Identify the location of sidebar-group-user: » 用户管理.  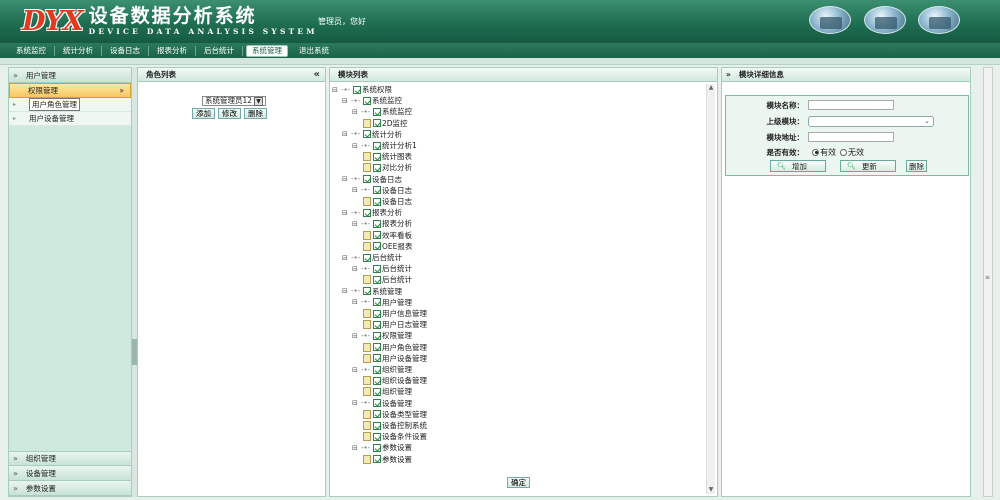
(70, 75).